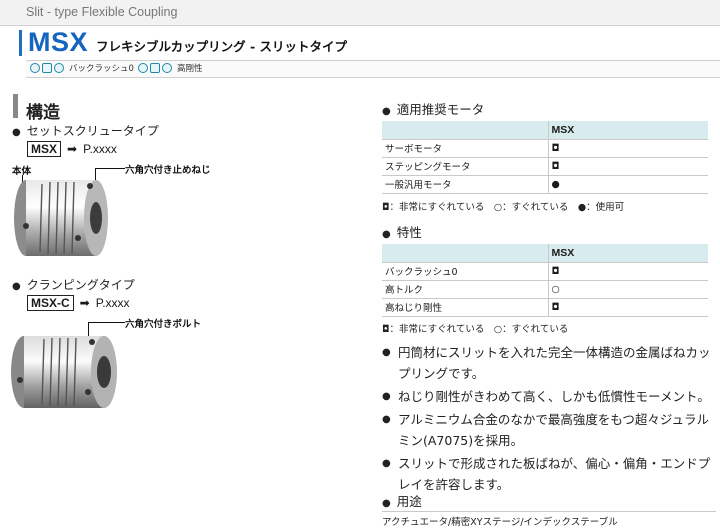 Image resolution: width=720 pixels, height=528 pixels. I want to click on setscrew-coupling-image, so click(61, 218).